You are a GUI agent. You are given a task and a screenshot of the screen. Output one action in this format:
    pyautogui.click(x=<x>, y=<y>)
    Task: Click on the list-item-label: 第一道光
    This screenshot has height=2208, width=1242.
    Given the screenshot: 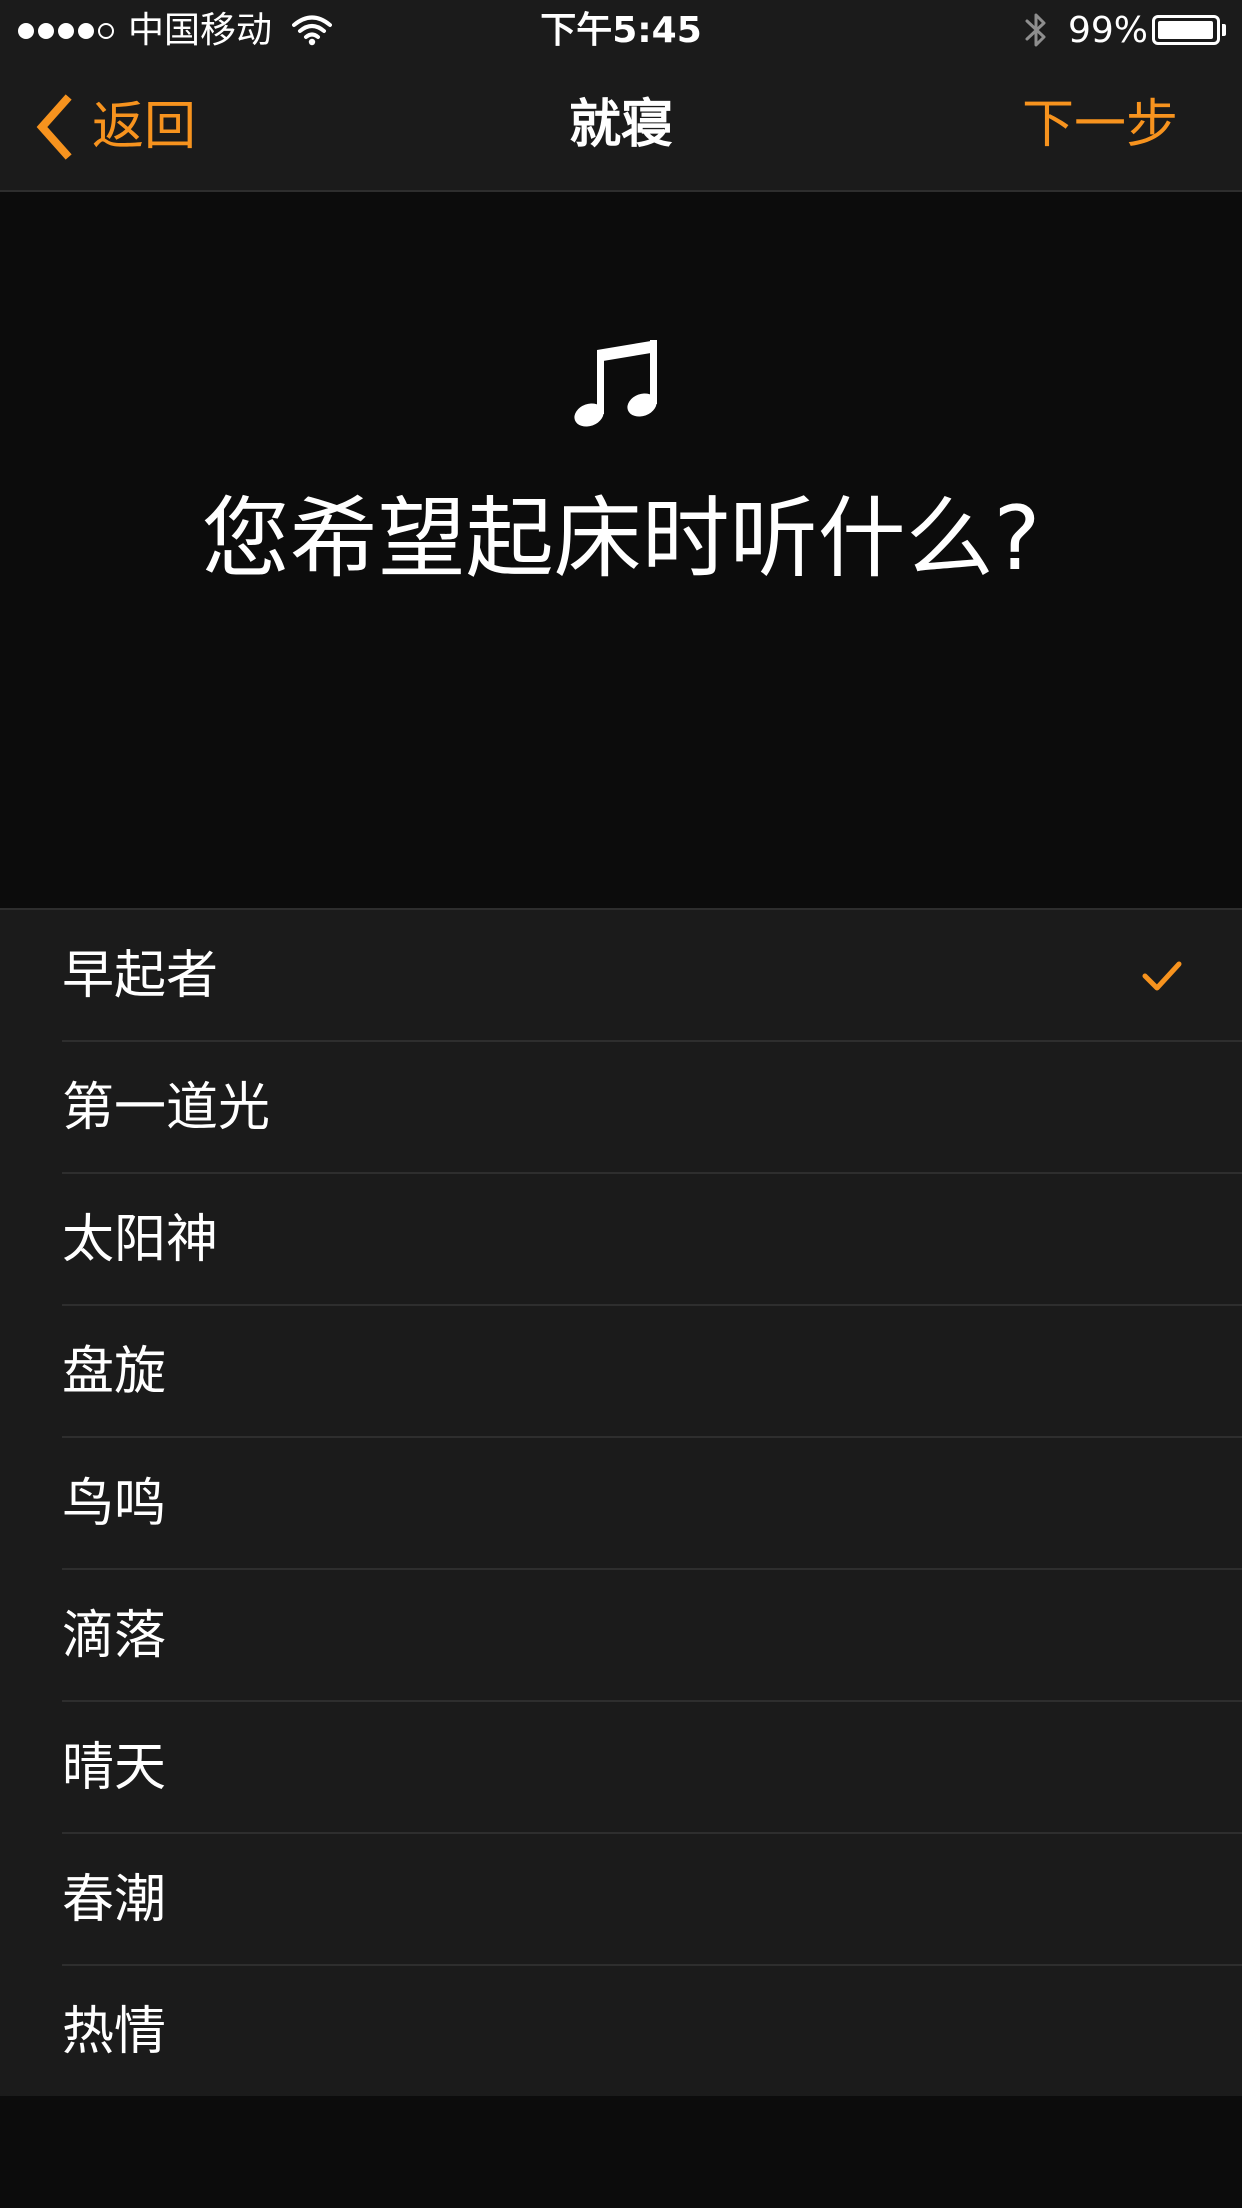 What is the action you would take?
    pyautogui.click(x=166, y=1108)
    